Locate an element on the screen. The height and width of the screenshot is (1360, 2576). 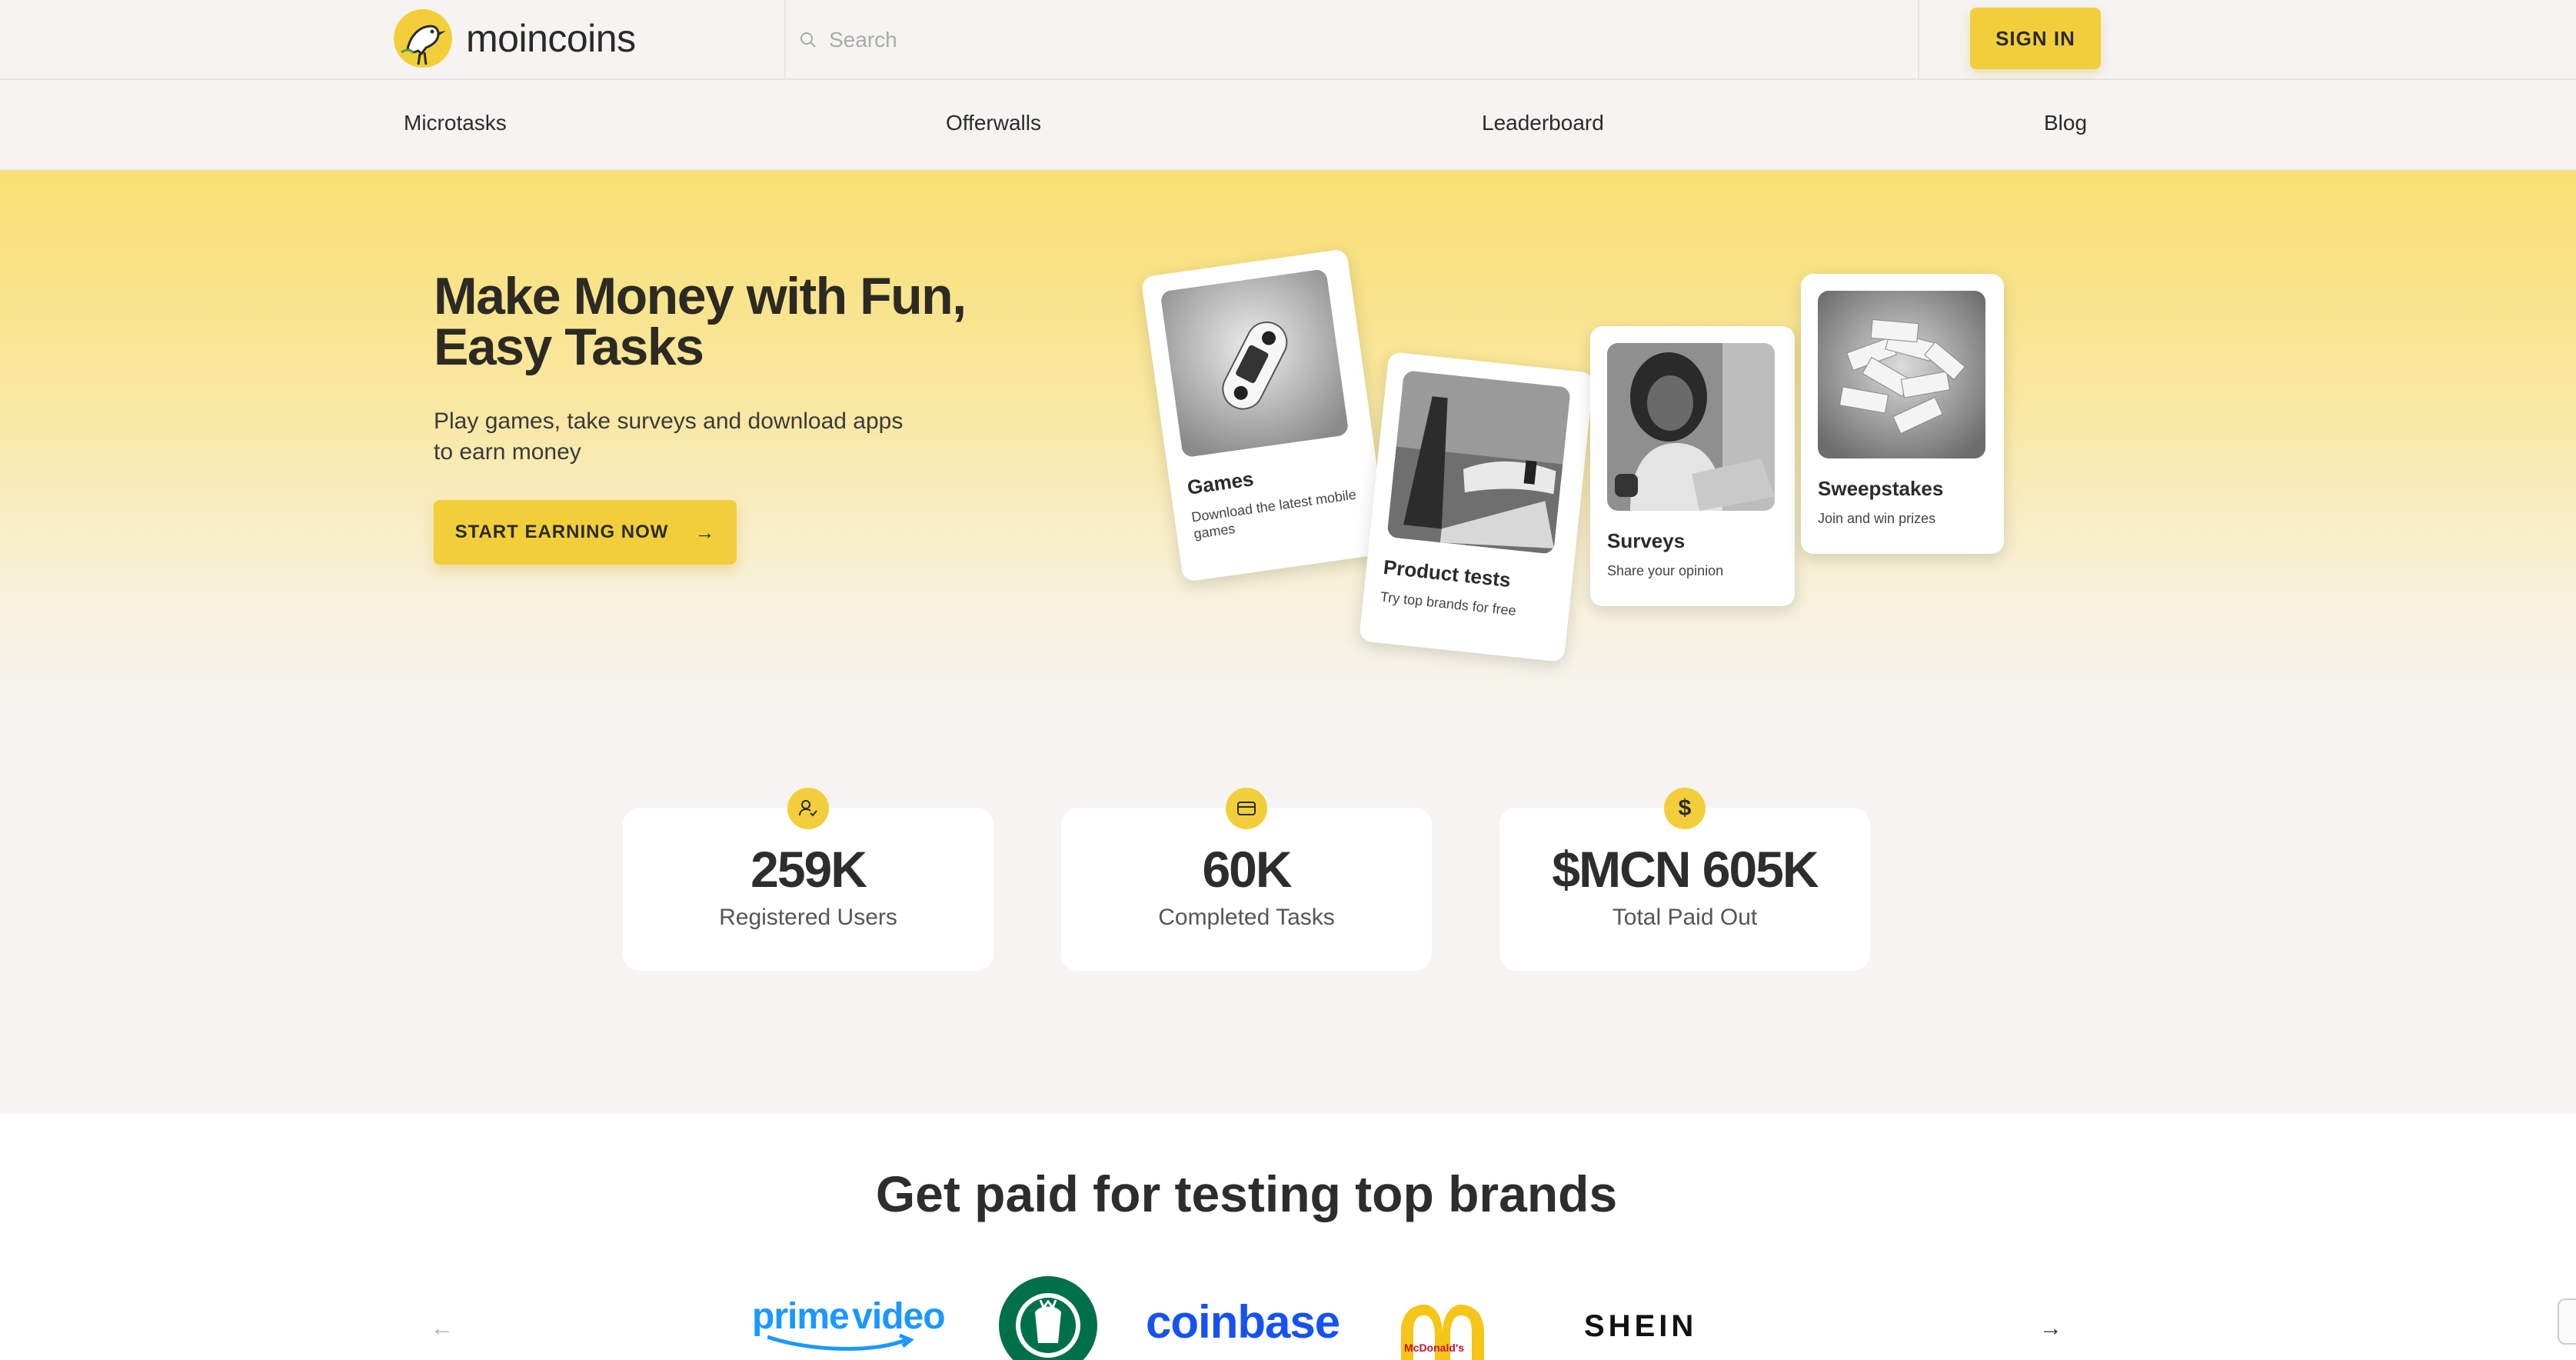
main-nav: Microtasks Offerwalls Leaderboard Blog is located at coordinates (1288, 126).